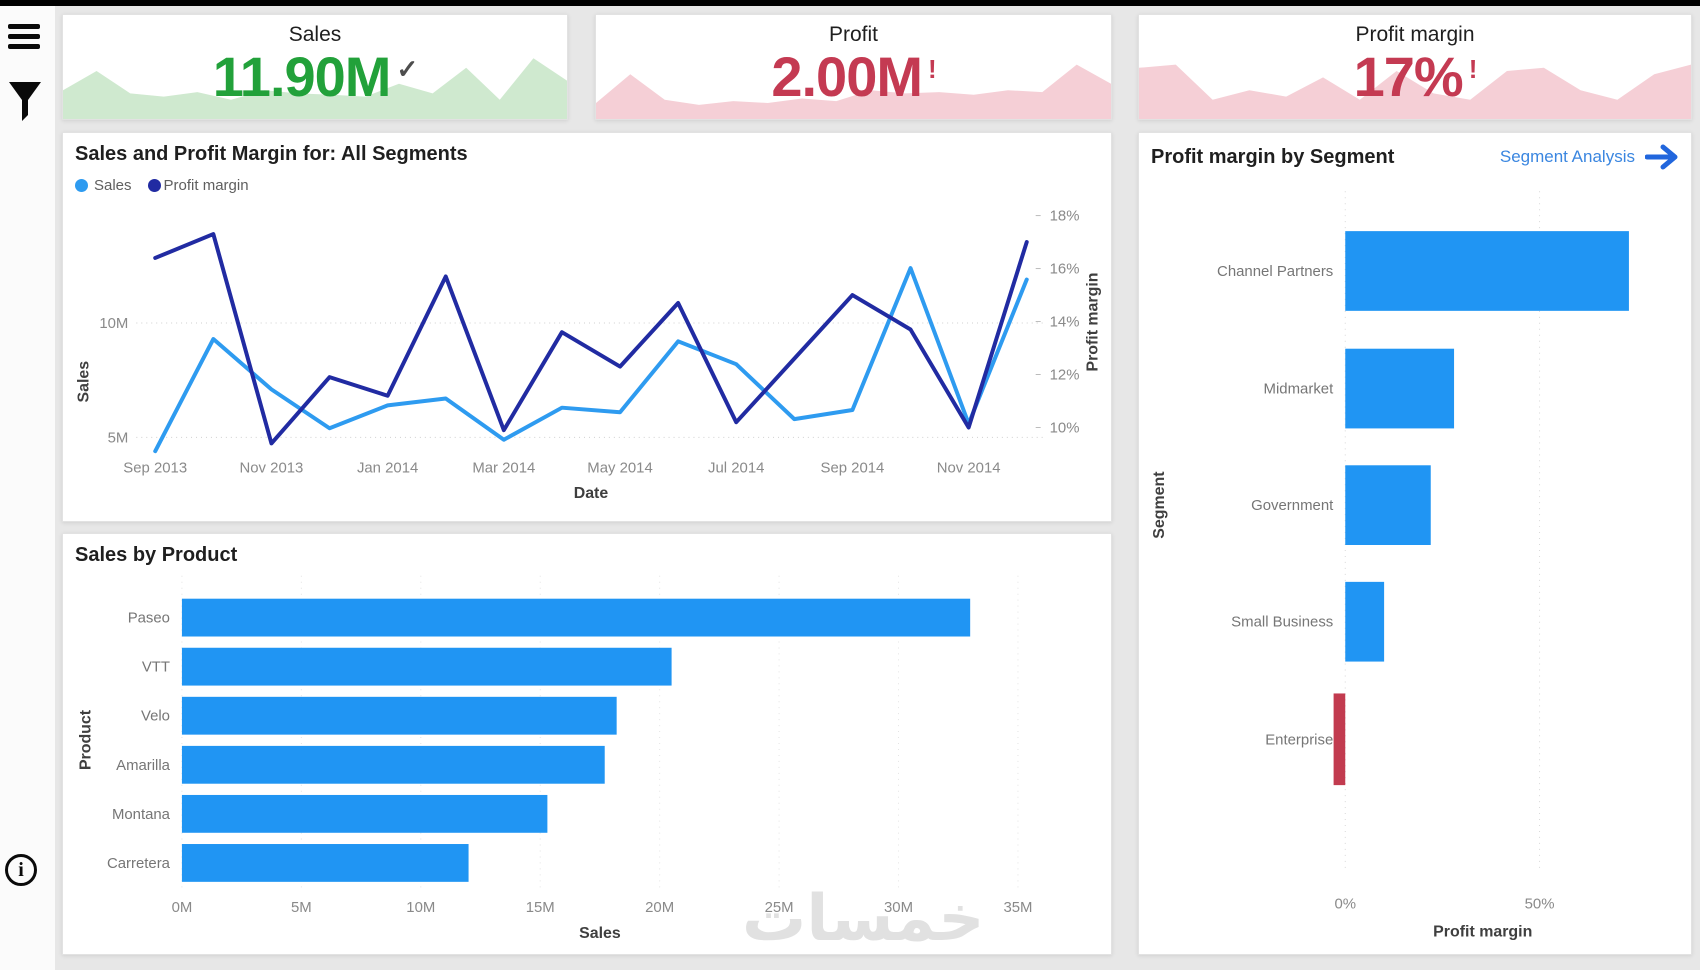 The height and width of the screenshot is (970, 1700). I want to click on right-axis-tick-label: 12%, so click(1065, 374).